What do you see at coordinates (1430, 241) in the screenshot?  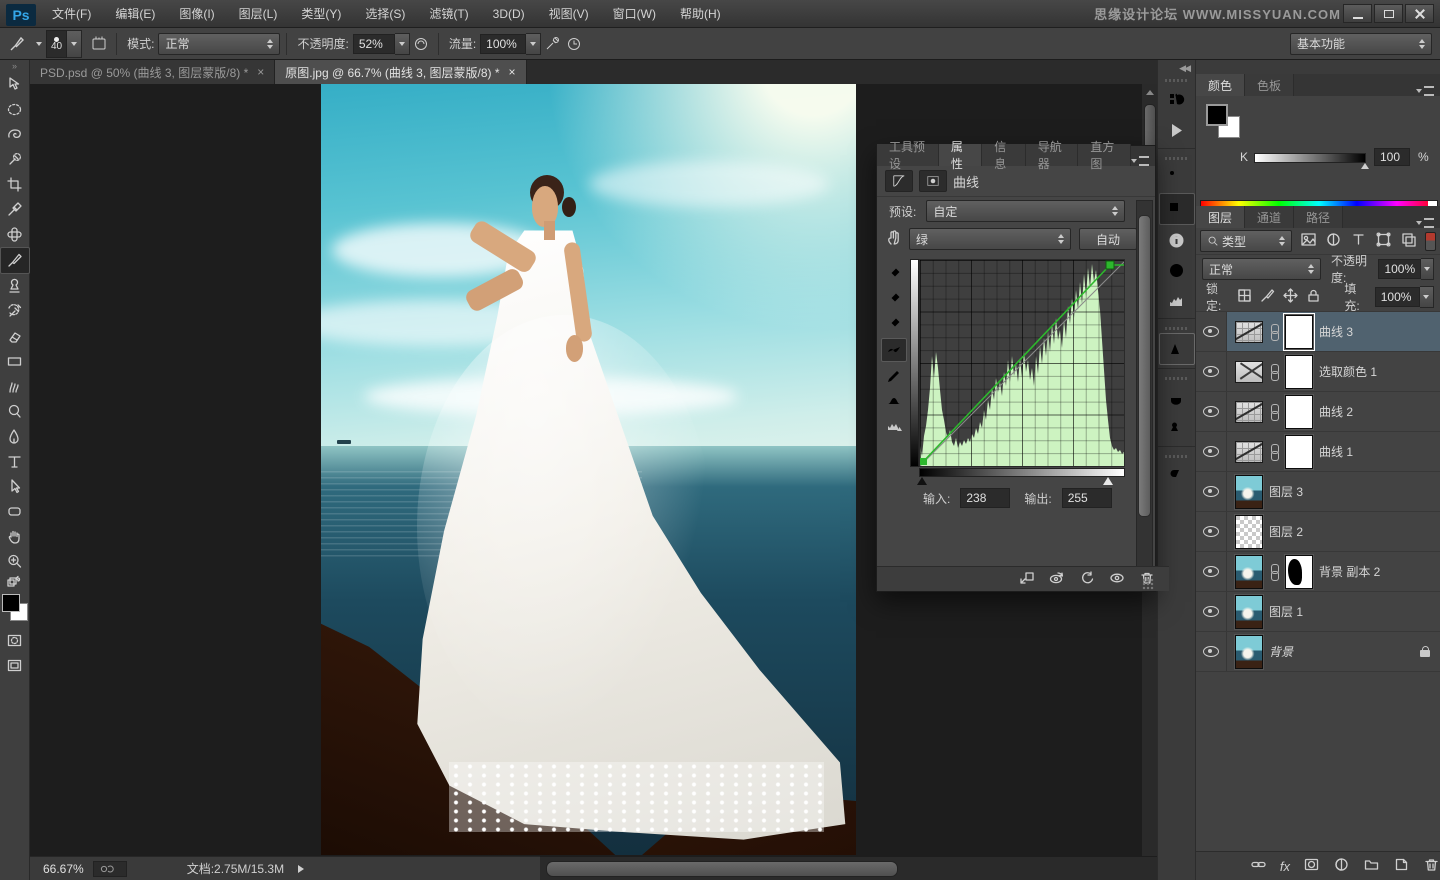 I see `layer-filter-toggle` at bounding box center [1430, 241].